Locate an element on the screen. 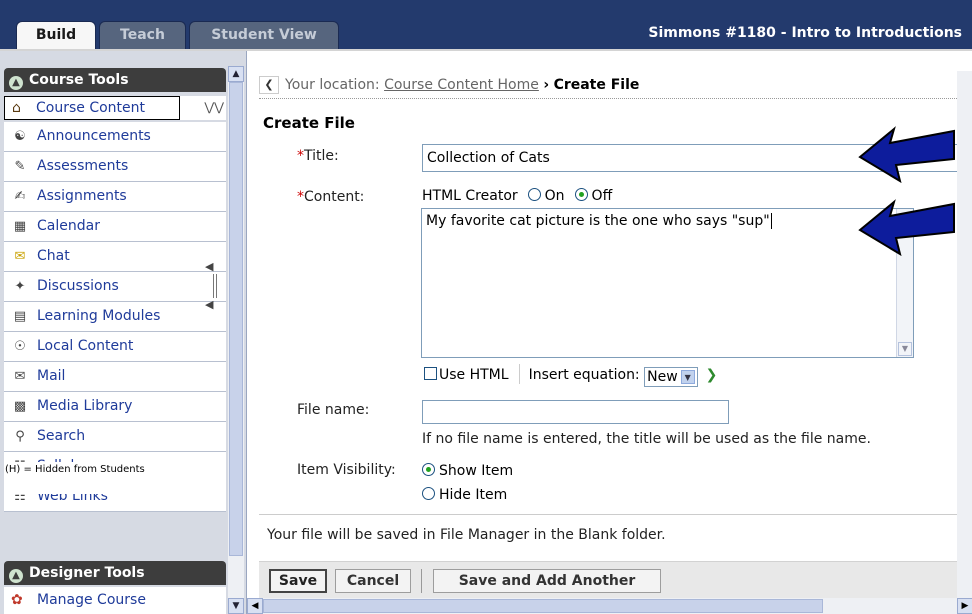 The image size is (972, 614). chevron-down-icon: ▼ is located at coordinates (687, 377).